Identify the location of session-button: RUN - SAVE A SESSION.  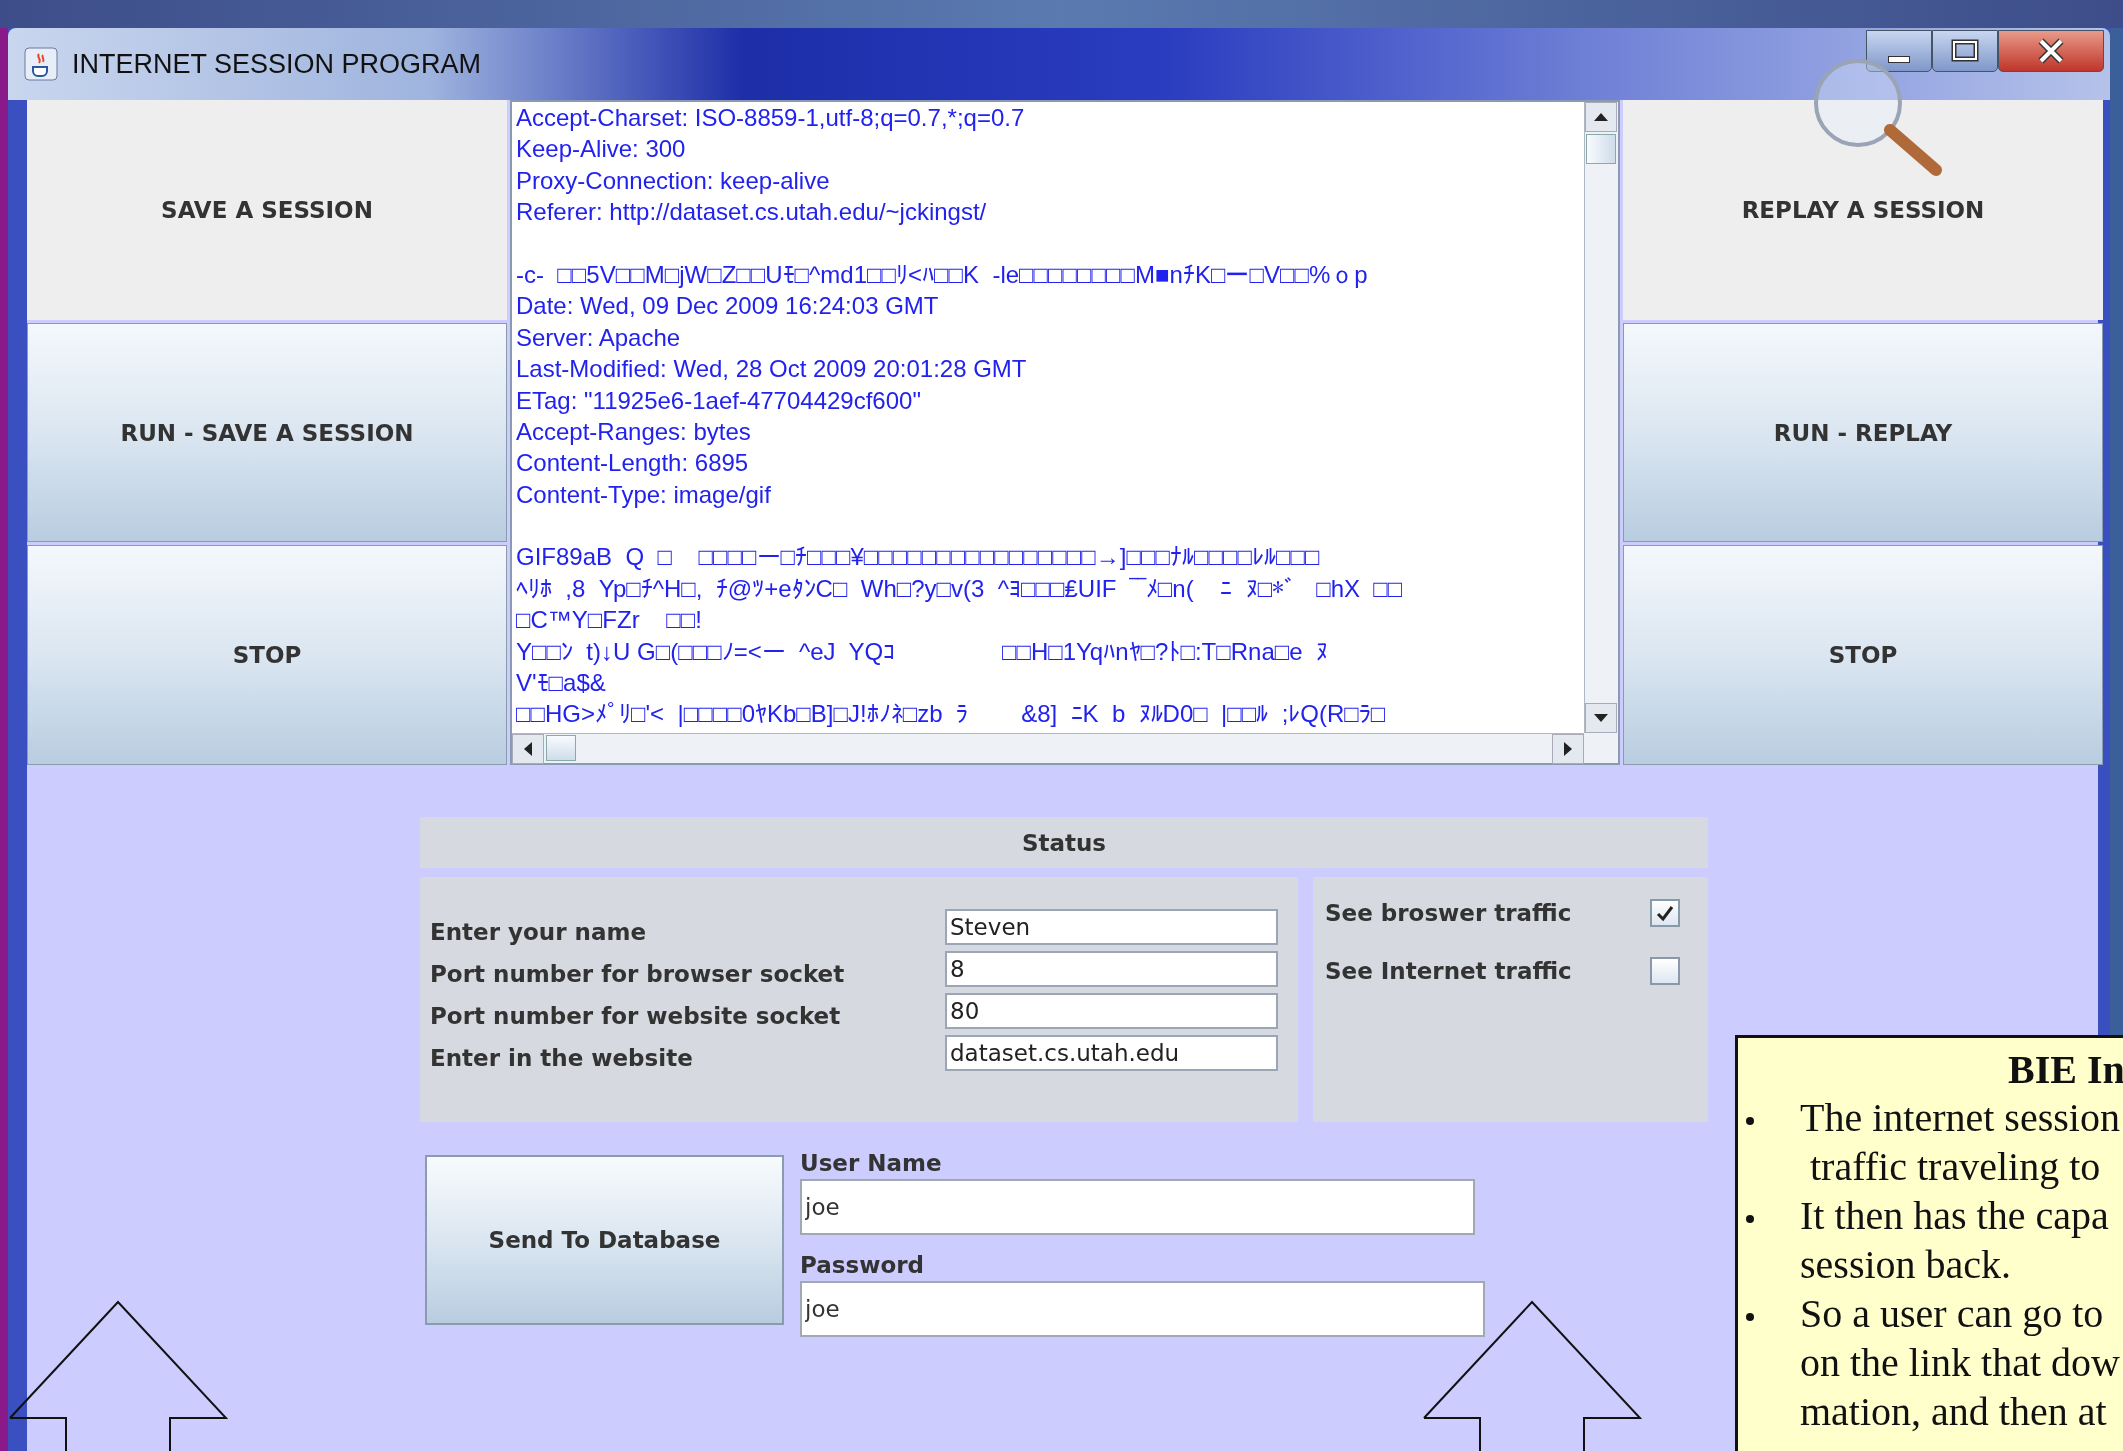
(267, 432).